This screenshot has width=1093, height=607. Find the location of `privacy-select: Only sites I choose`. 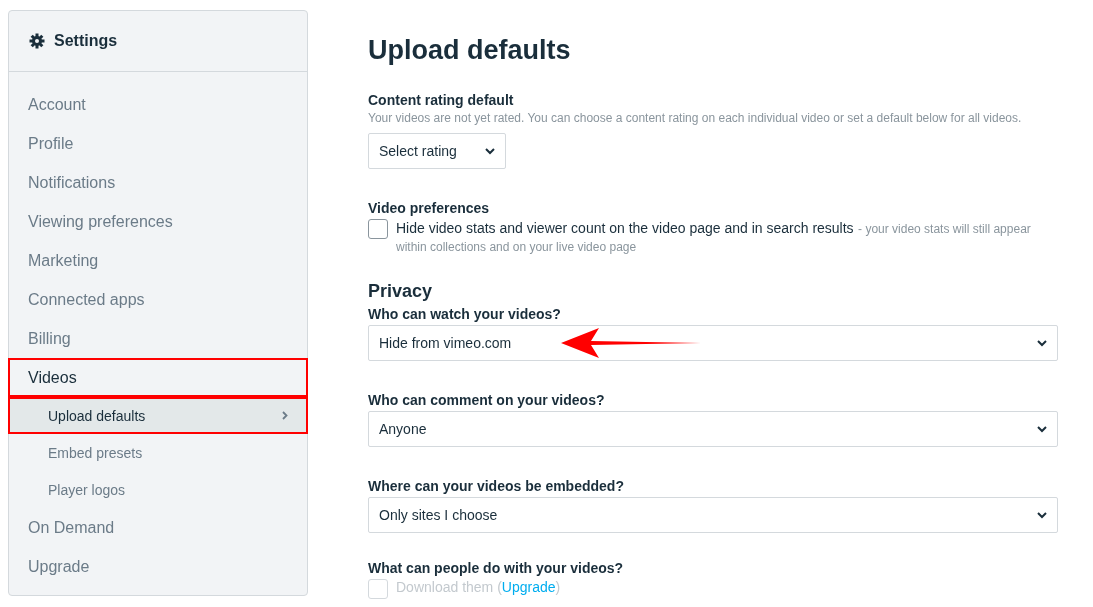

privacy-select: Only sites I choose is located at coordinates (713, 515).